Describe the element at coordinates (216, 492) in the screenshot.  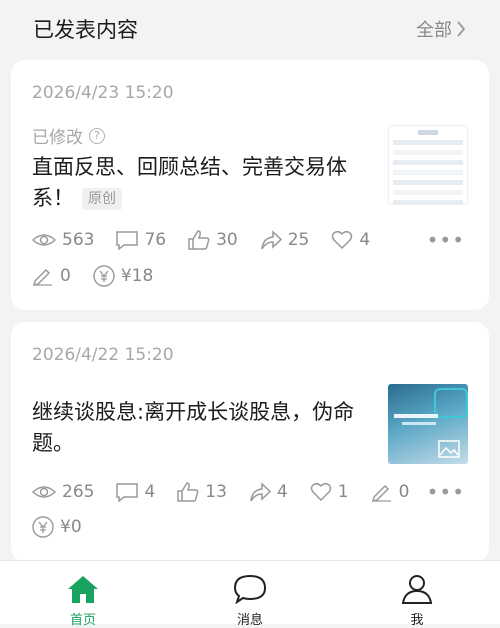
I see `likes-count: 13` at that location.